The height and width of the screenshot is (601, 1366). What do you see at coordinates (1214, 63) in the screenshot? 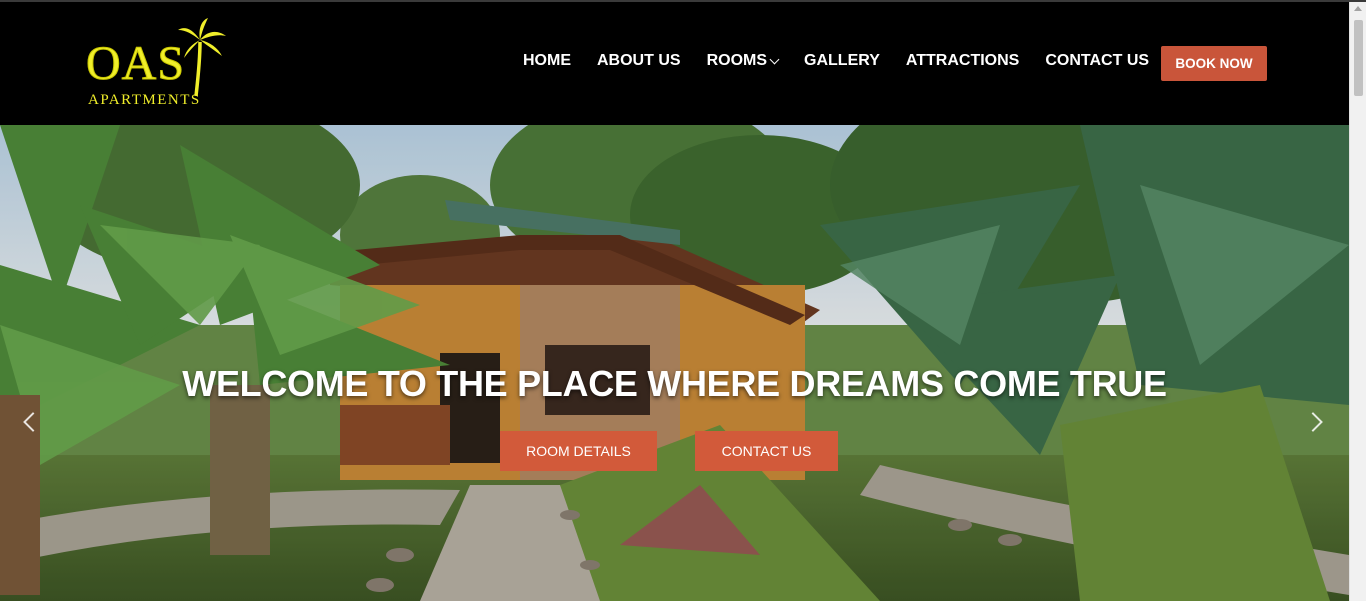
I see `book-now-button: BOOK NOW` at bounding box center [1214, 63].